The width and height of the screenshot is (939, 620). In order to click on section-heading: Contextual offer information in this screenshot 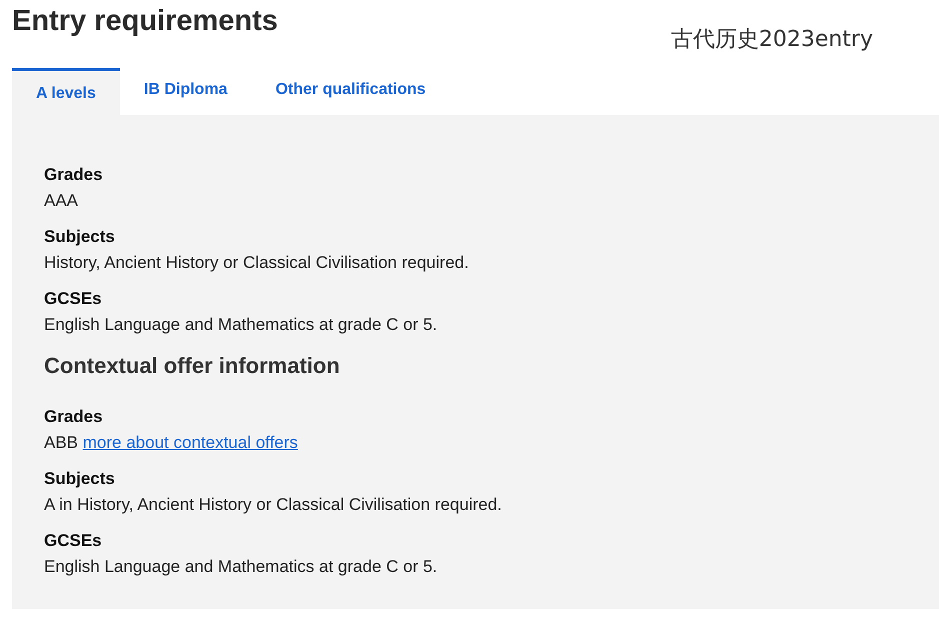, I will do `click(192, 366)`.